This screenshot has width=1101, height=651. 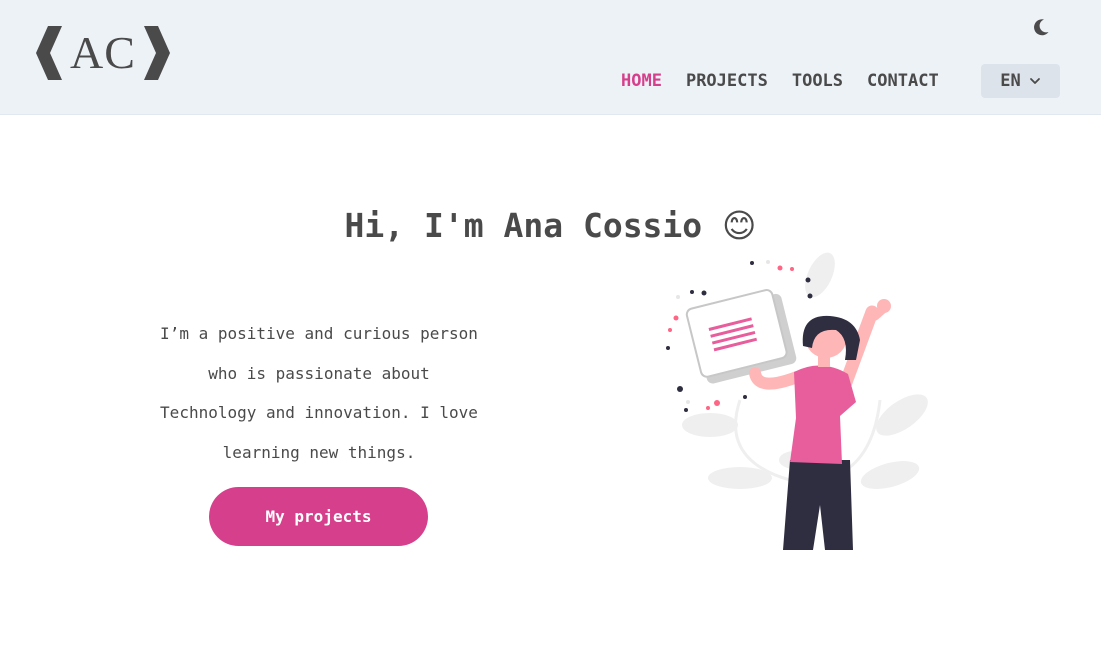 I want to click on chevron-down-icon, so click(x=1034, y=81).